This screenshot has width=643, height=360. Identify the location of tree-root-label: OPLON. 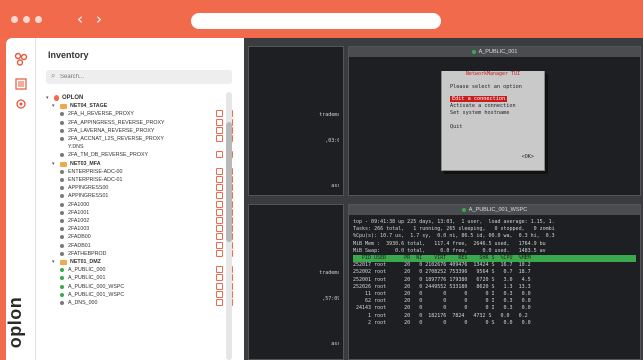
(73, 98).